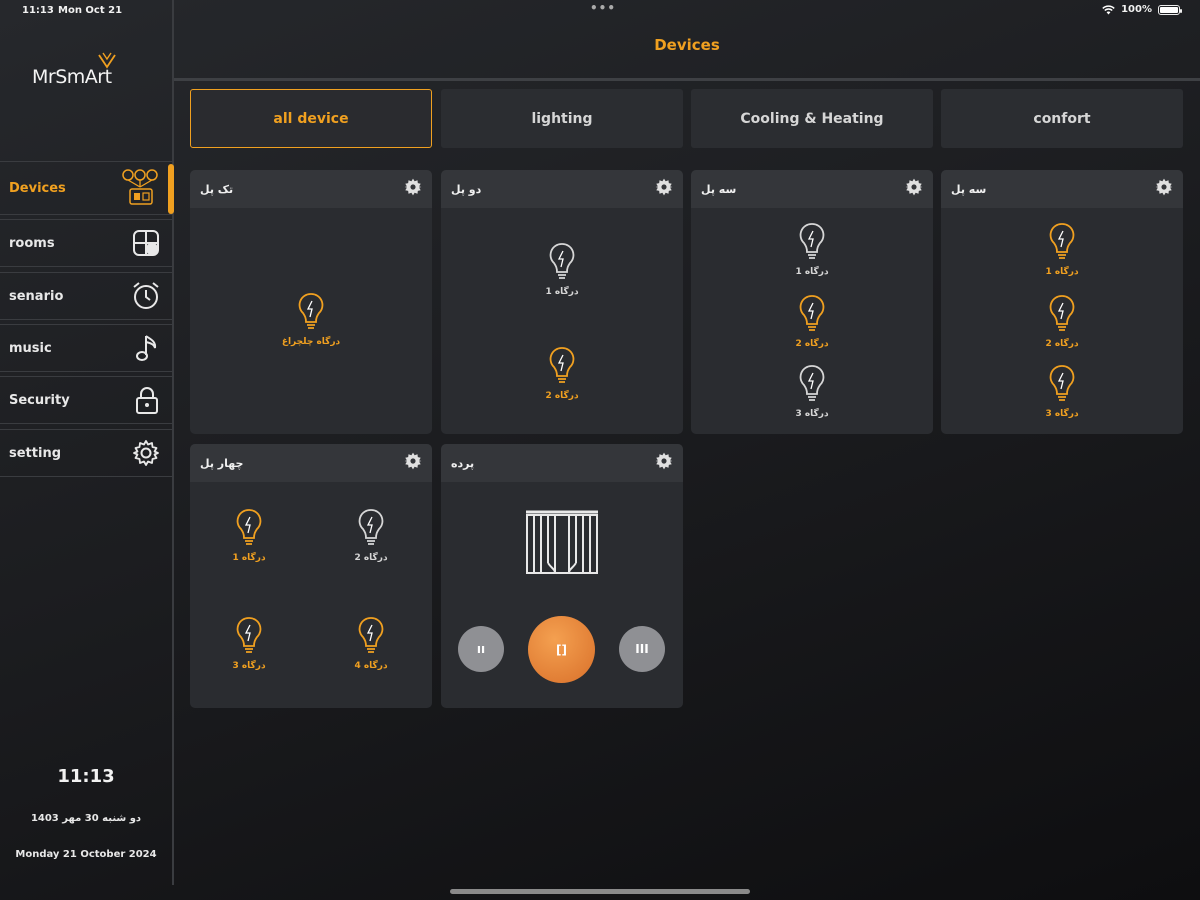 The width and height of the screenshot is (1200, 900). What do you see at coordinates (481, 649) in the screenshot?
I see `curtain-open-button: ıı` at bounding box center [481, 649].